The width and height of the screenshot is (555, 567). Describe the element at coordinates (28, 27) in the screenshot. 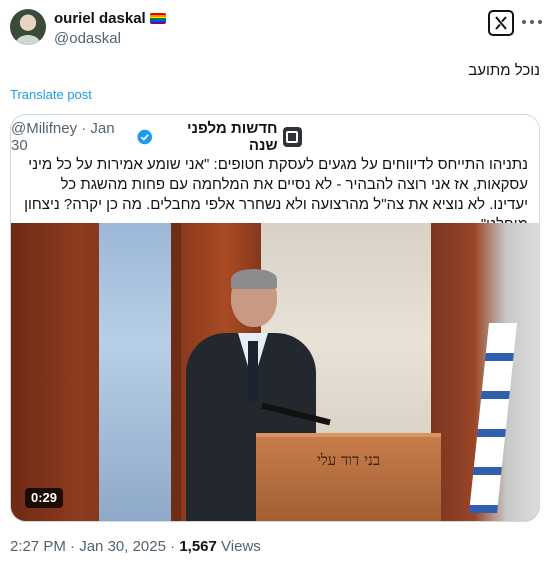

I see `author-avatar` at that location.